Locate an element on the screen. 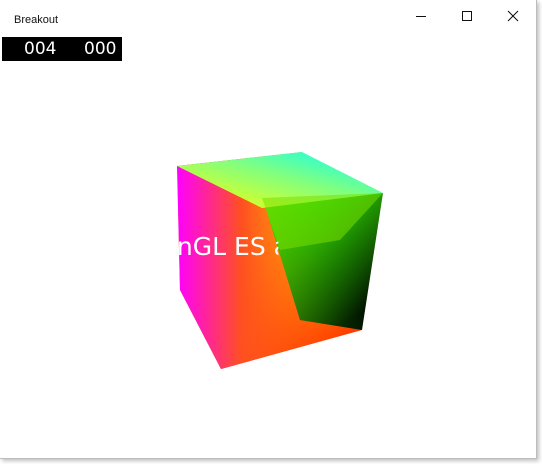  minimize-button is located at coordinates (421, 16).